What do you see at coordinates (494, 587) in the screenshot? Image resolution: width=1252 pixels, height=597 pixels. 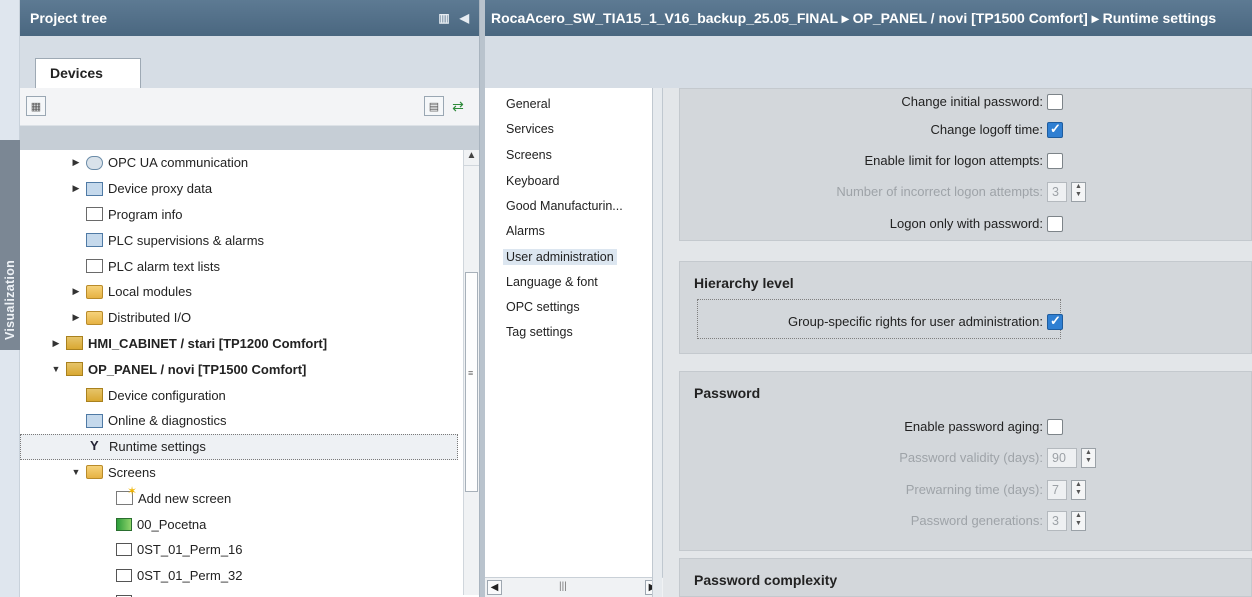 I see `scroll-left-icon: ◀` at bounding box center [494, 587].